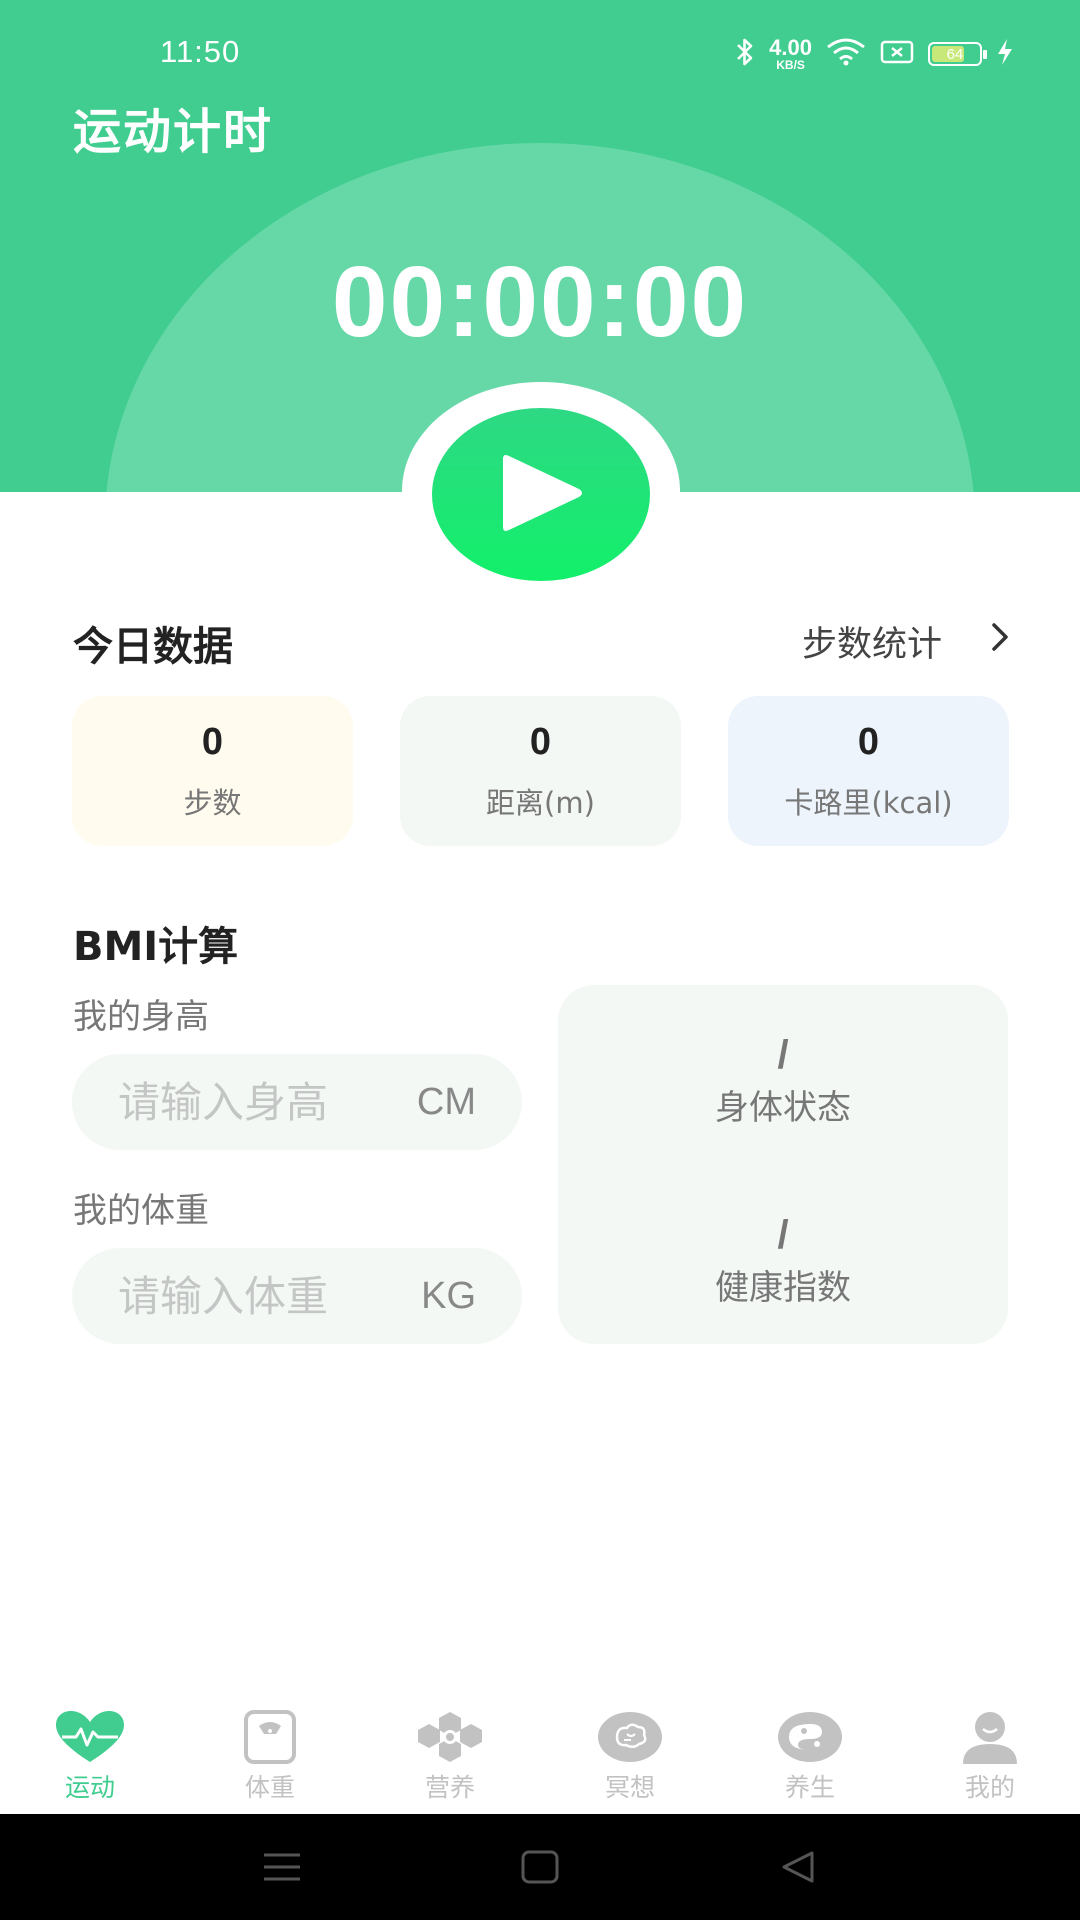 The height and width of the screenshot is (1920, 1080). I want to click on page-title: 运动计时, so click(173, 132).